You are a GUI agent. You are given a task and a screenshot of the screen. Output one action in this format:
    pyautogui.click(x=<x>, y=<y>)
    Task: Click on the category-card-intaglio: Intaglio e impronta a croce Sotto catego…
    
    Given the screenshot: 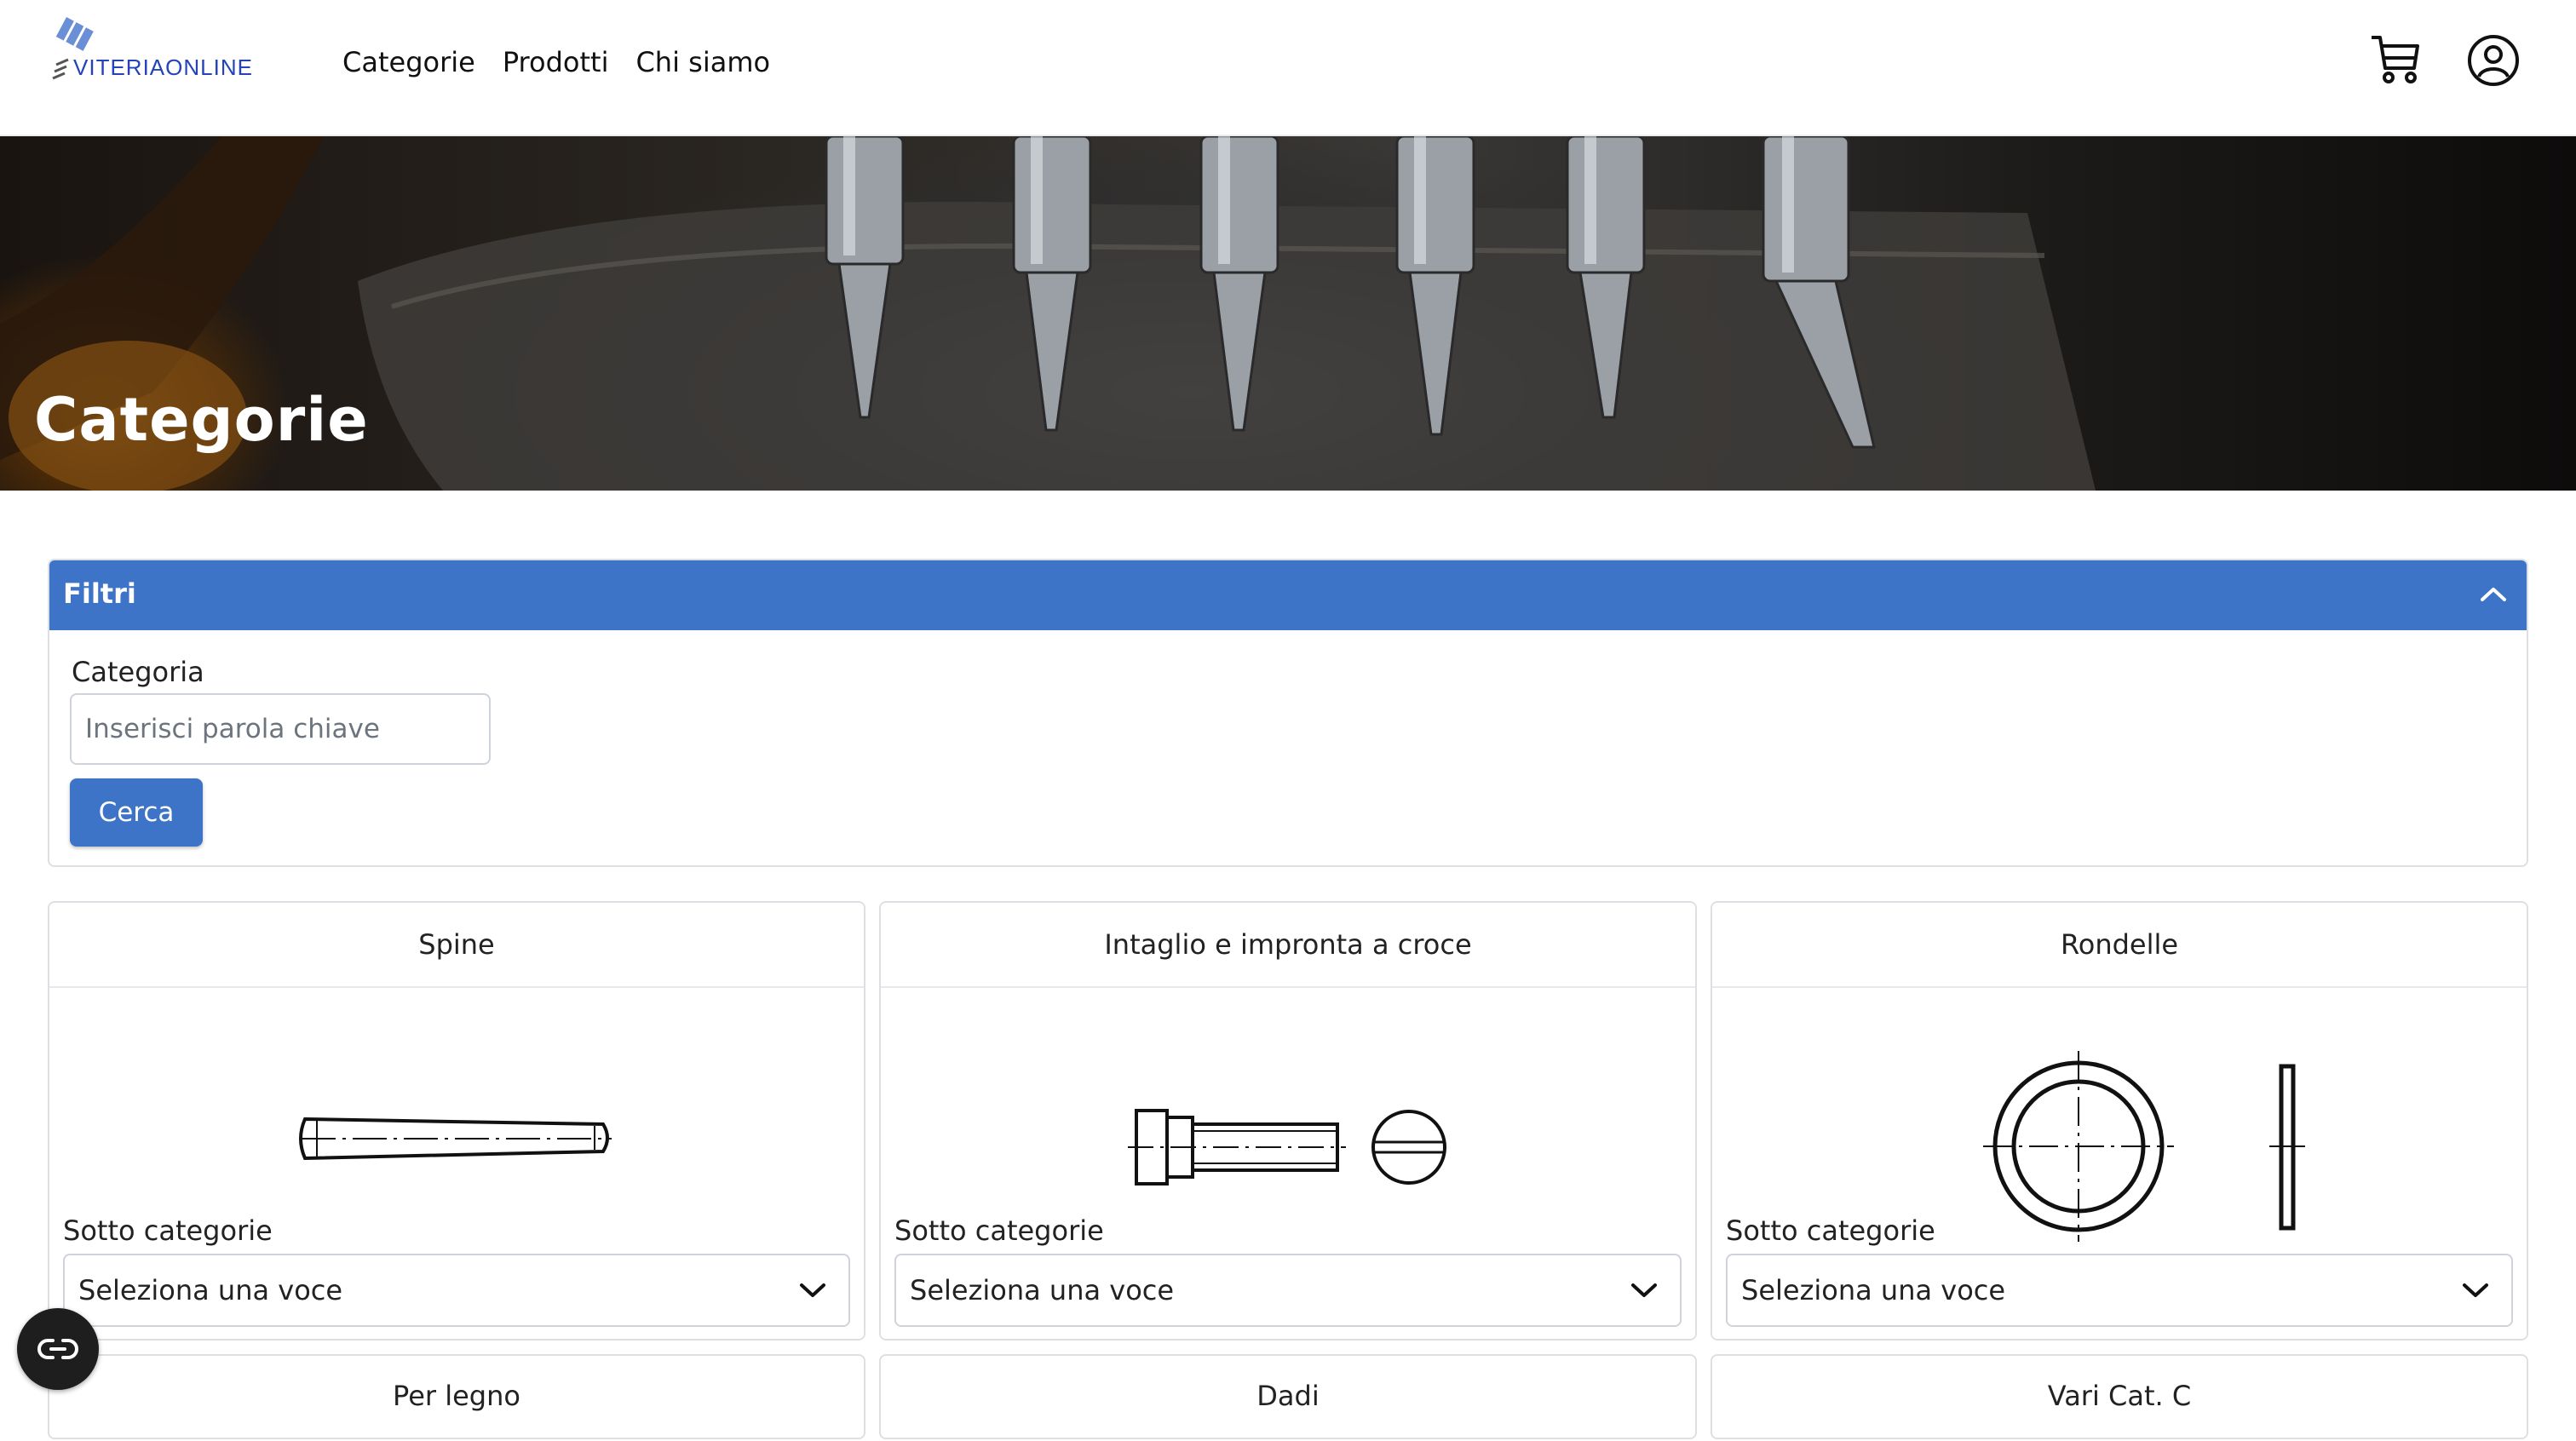 What is the action you would take?
    pyautogui.click(x=1288, y=1121)
    